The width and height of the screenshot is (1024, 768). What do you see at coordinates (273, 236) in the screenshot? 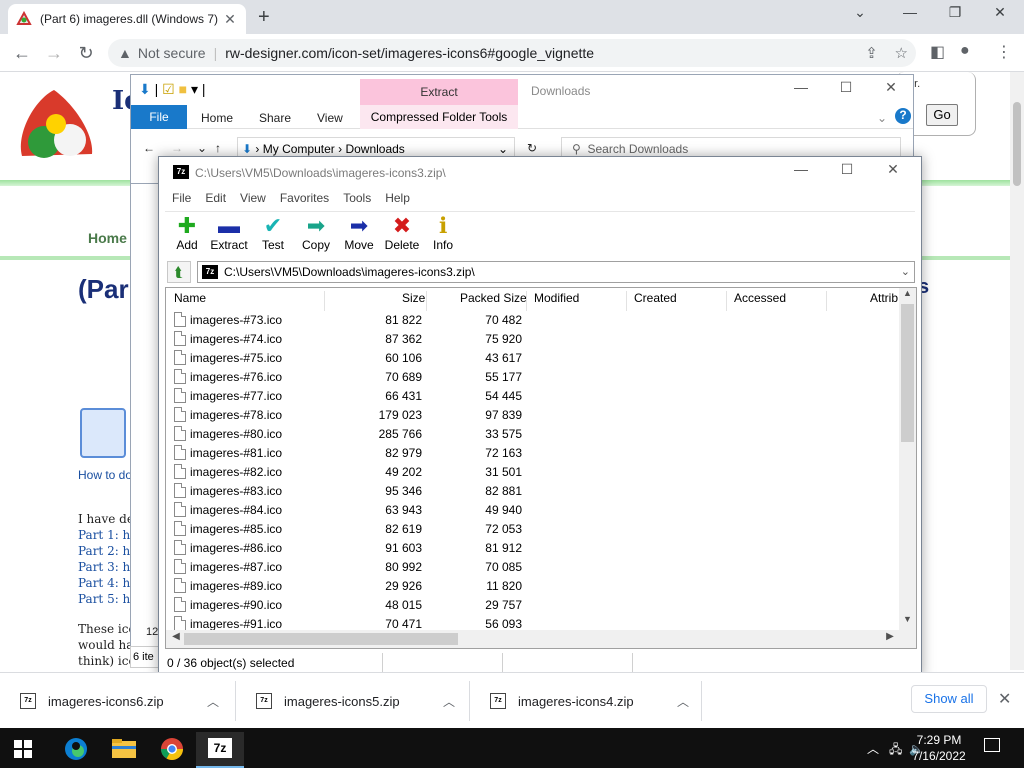
I see `test-button: ✔ Test` at bounding box center [273, 236].